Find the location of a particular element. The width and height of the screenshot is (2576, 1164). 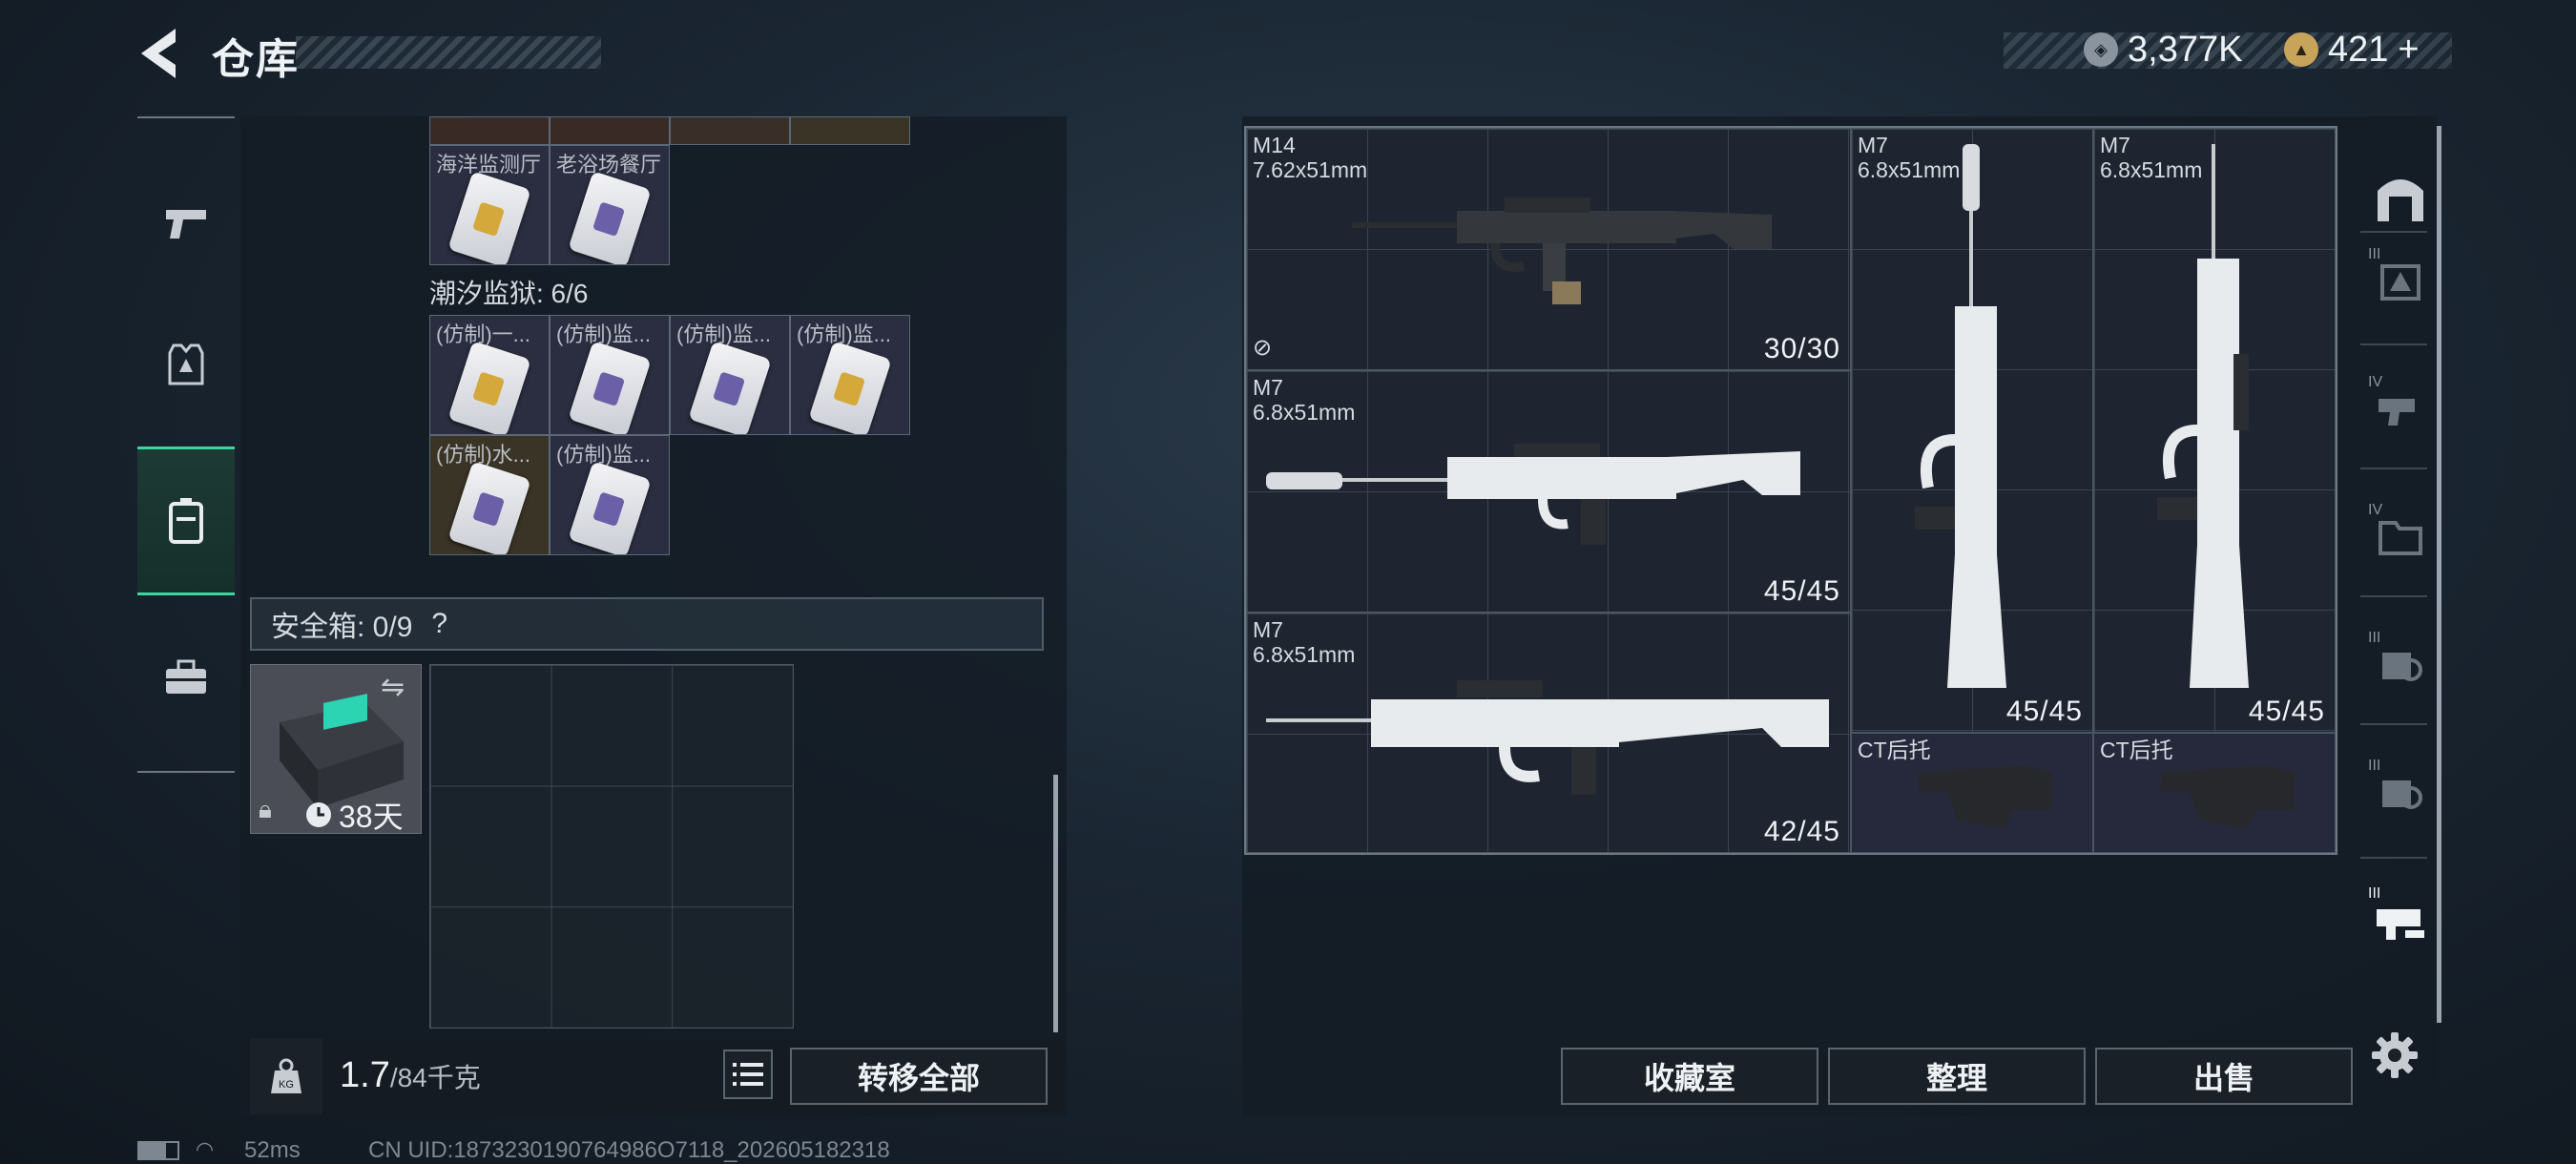

nav-tier-bag: IV is located at coordinates (2399, 535).